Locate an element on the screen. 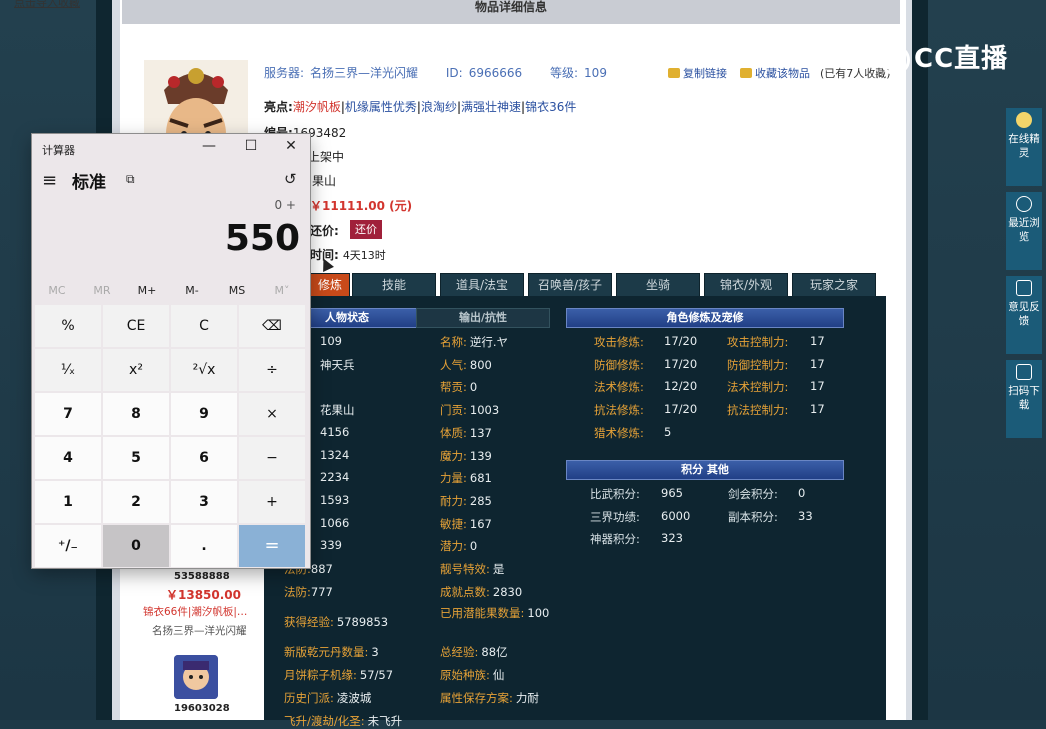 This screenshot has height=729, width=1046. square-root-button: ²√x is located at coordinates (204, 370).